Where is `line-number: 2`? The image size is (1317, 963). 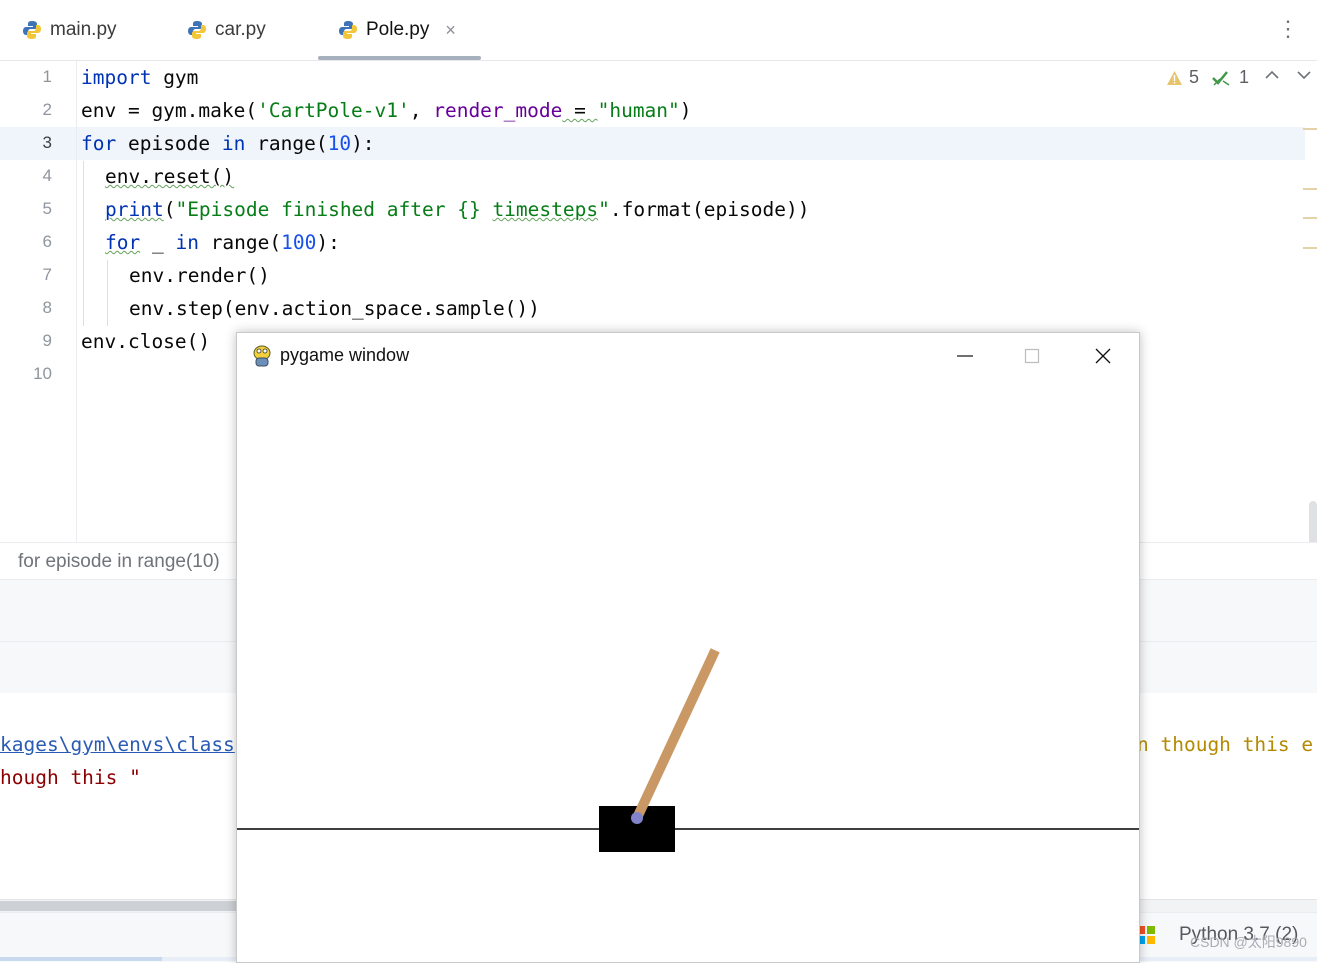
line-number: 2 is located at coordinates (47, 109).